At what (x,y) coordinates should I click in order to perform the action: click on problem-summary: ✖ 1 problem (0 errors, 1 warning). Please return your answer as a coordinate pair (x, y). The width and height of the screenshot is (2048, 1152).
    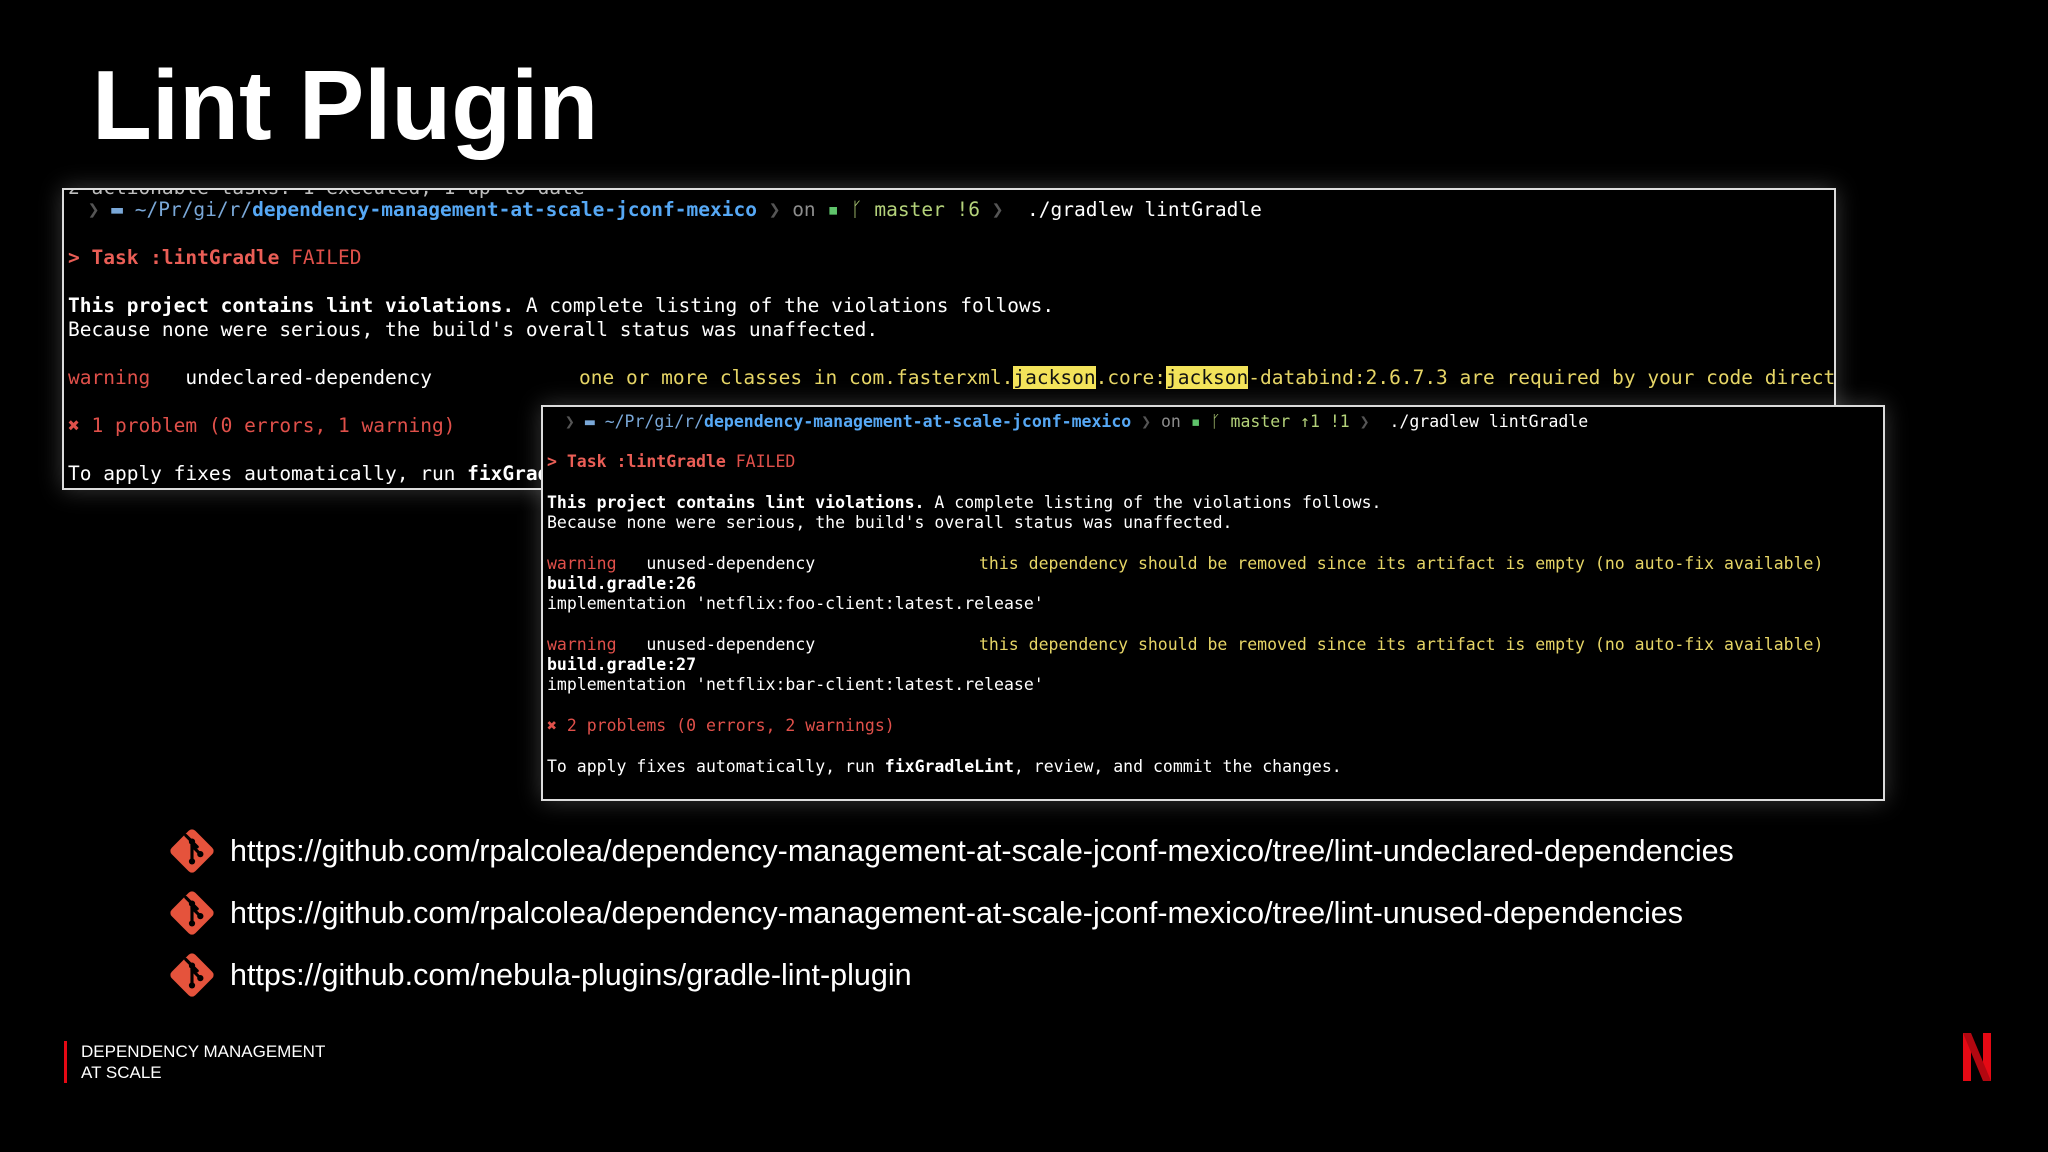
    Looking at the image, I should click on (262, 425).